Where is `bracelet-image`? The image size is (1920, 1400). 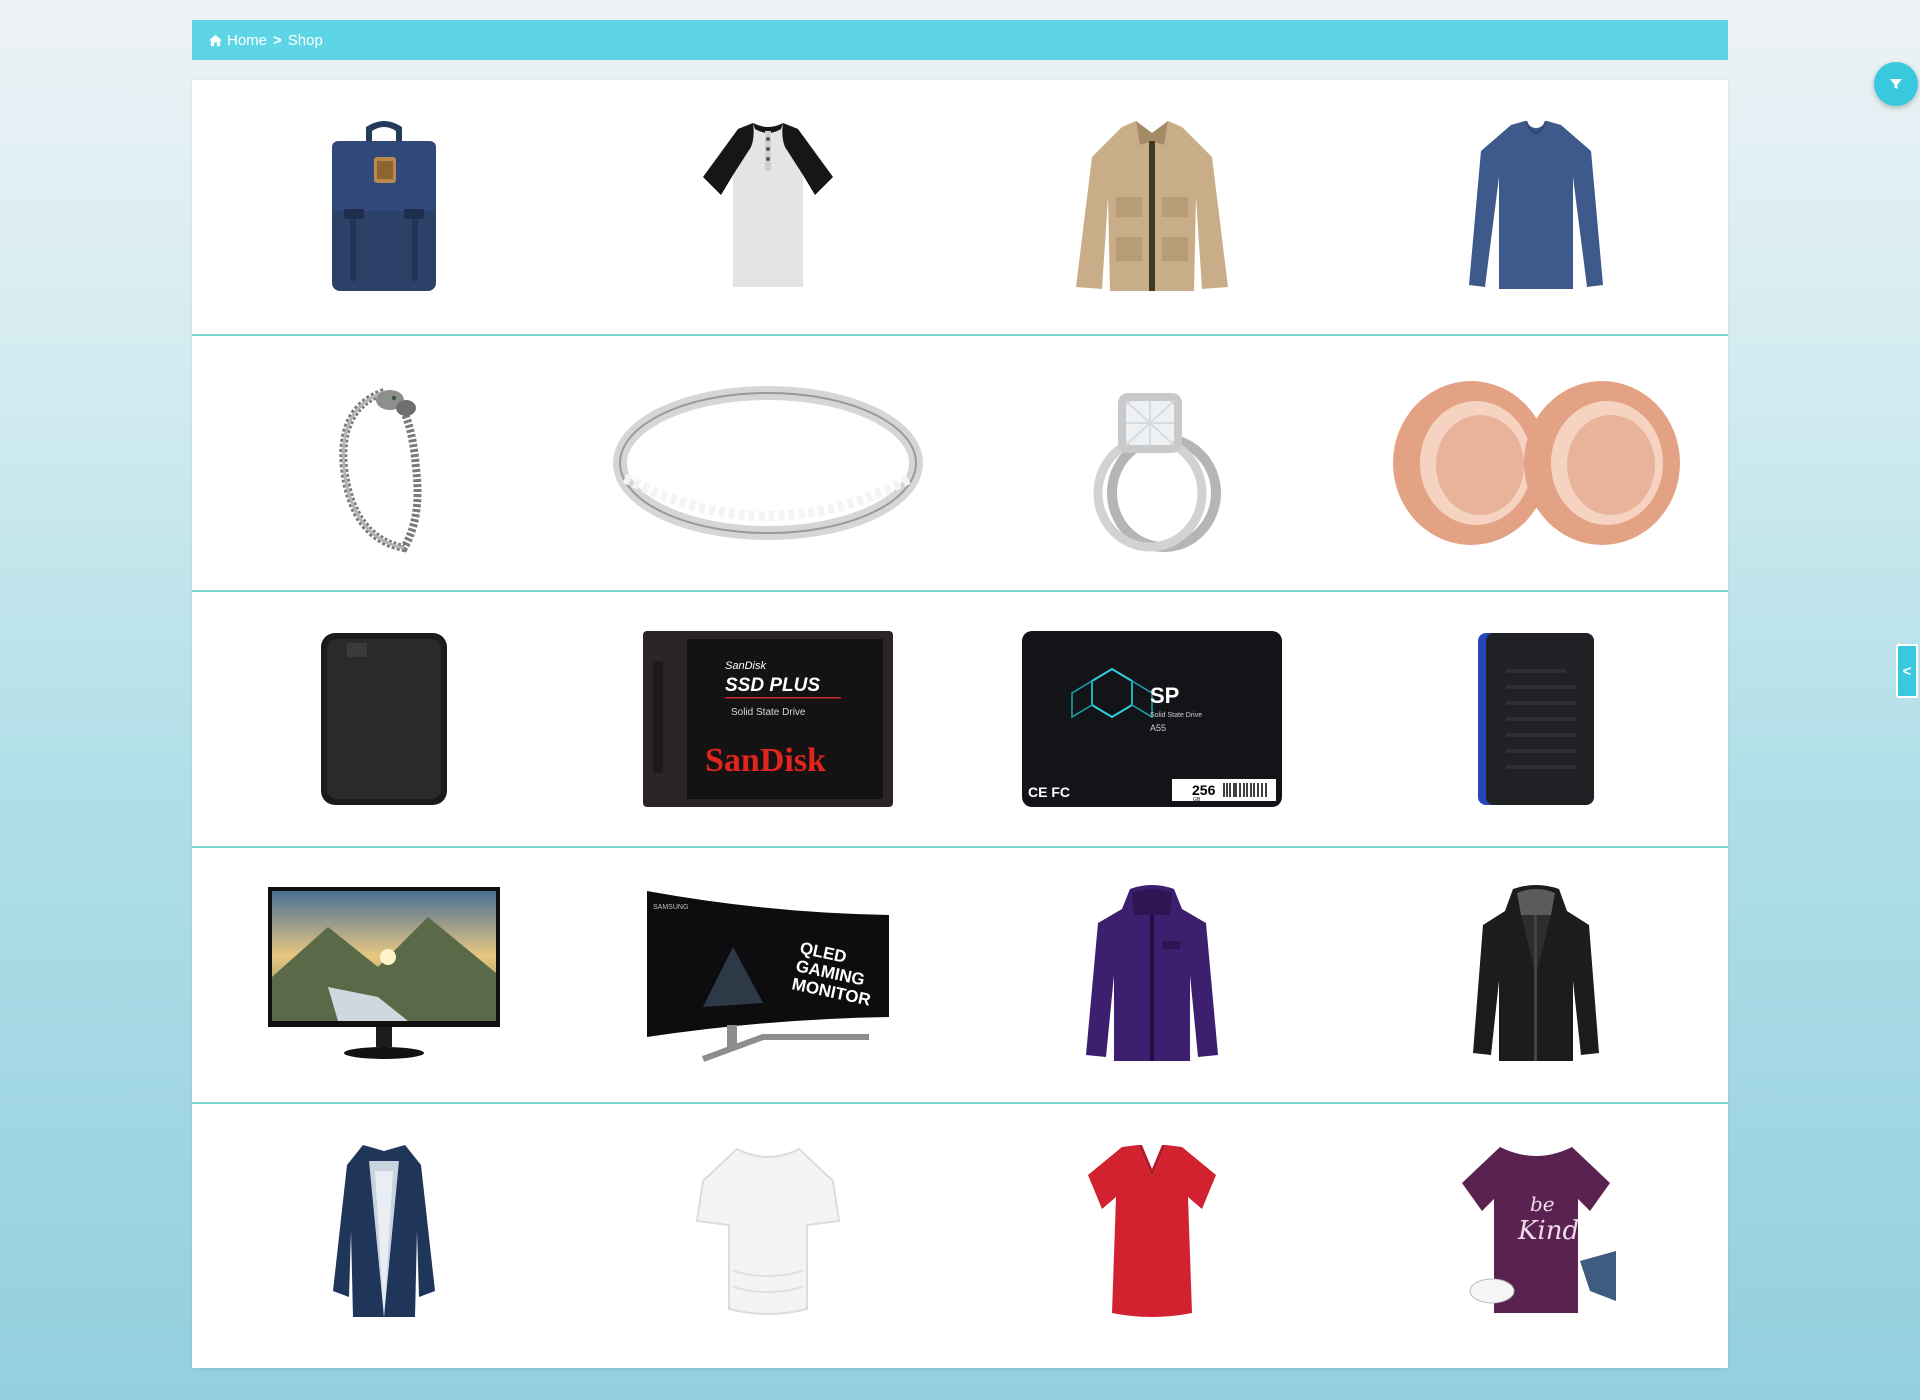
bracelet-image is located at coordinates (380, 470).